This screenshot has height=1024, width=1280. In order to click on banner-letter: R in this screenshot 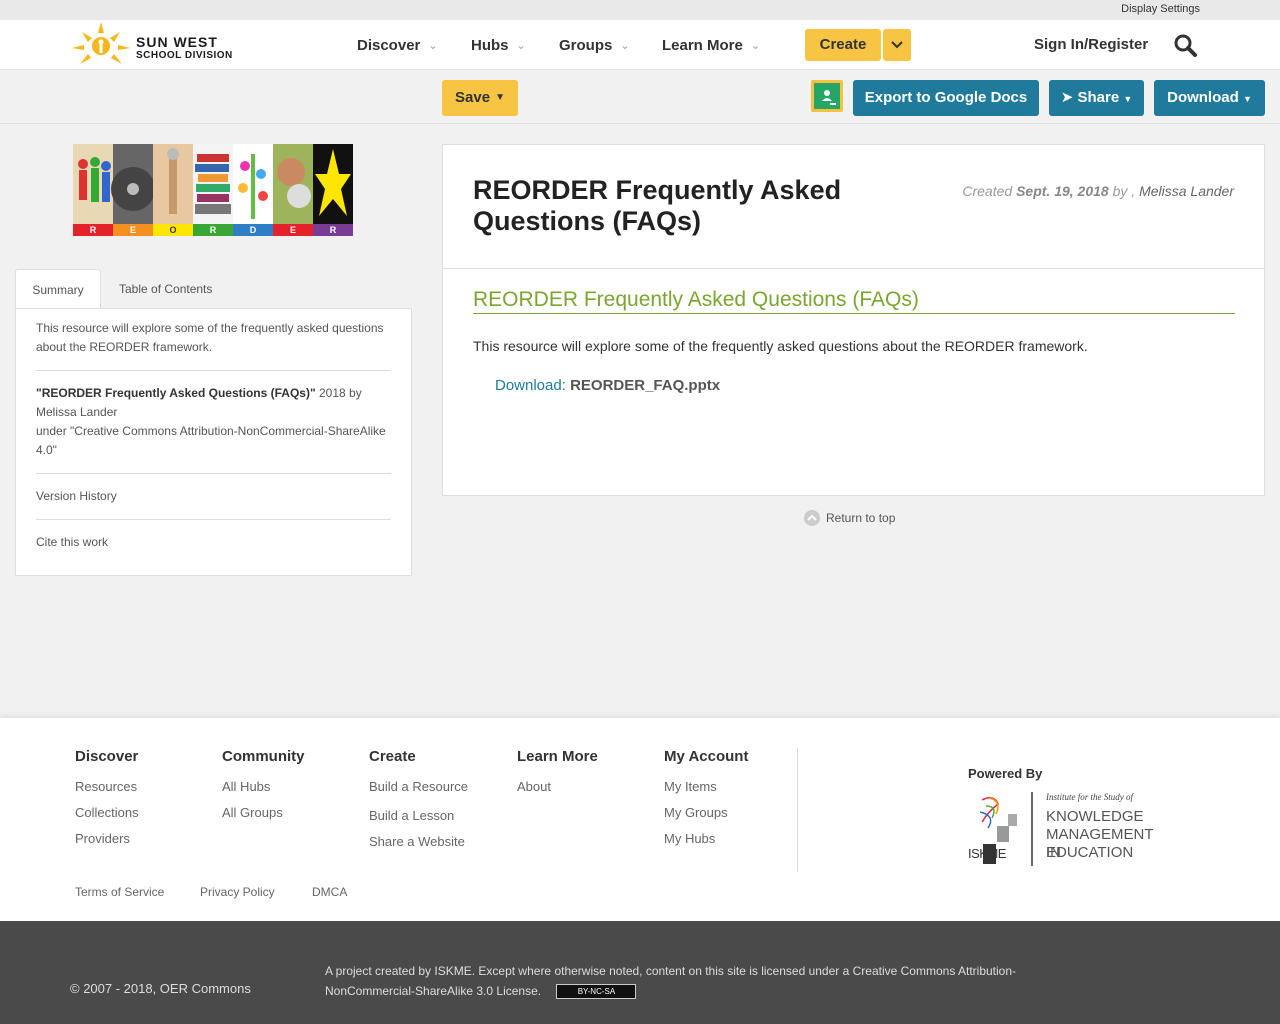, I will do `click(213, 230)`.